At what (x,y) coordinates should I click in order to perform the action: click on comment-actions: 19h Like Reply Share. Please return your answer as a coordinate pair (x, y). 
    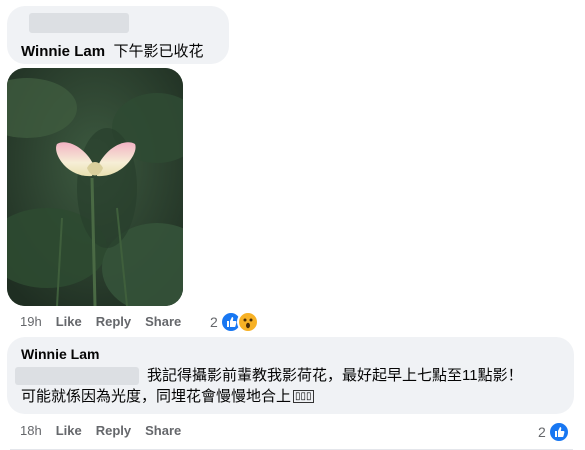
    Looking at the image, I should click on (100, 321).